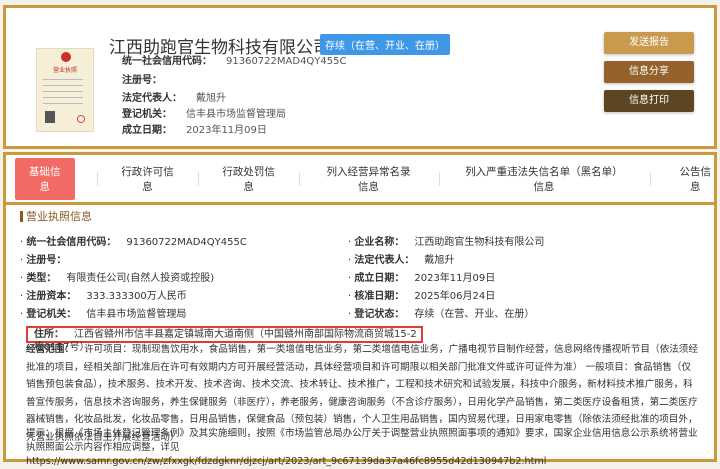 The width and height of the screenshot is (720, 469). Describe the element at coordinates (234, 61) in the screenshot. I see `header-credit-code: 统一社会信用代码： 91360722MAD4QY455C` at that location.